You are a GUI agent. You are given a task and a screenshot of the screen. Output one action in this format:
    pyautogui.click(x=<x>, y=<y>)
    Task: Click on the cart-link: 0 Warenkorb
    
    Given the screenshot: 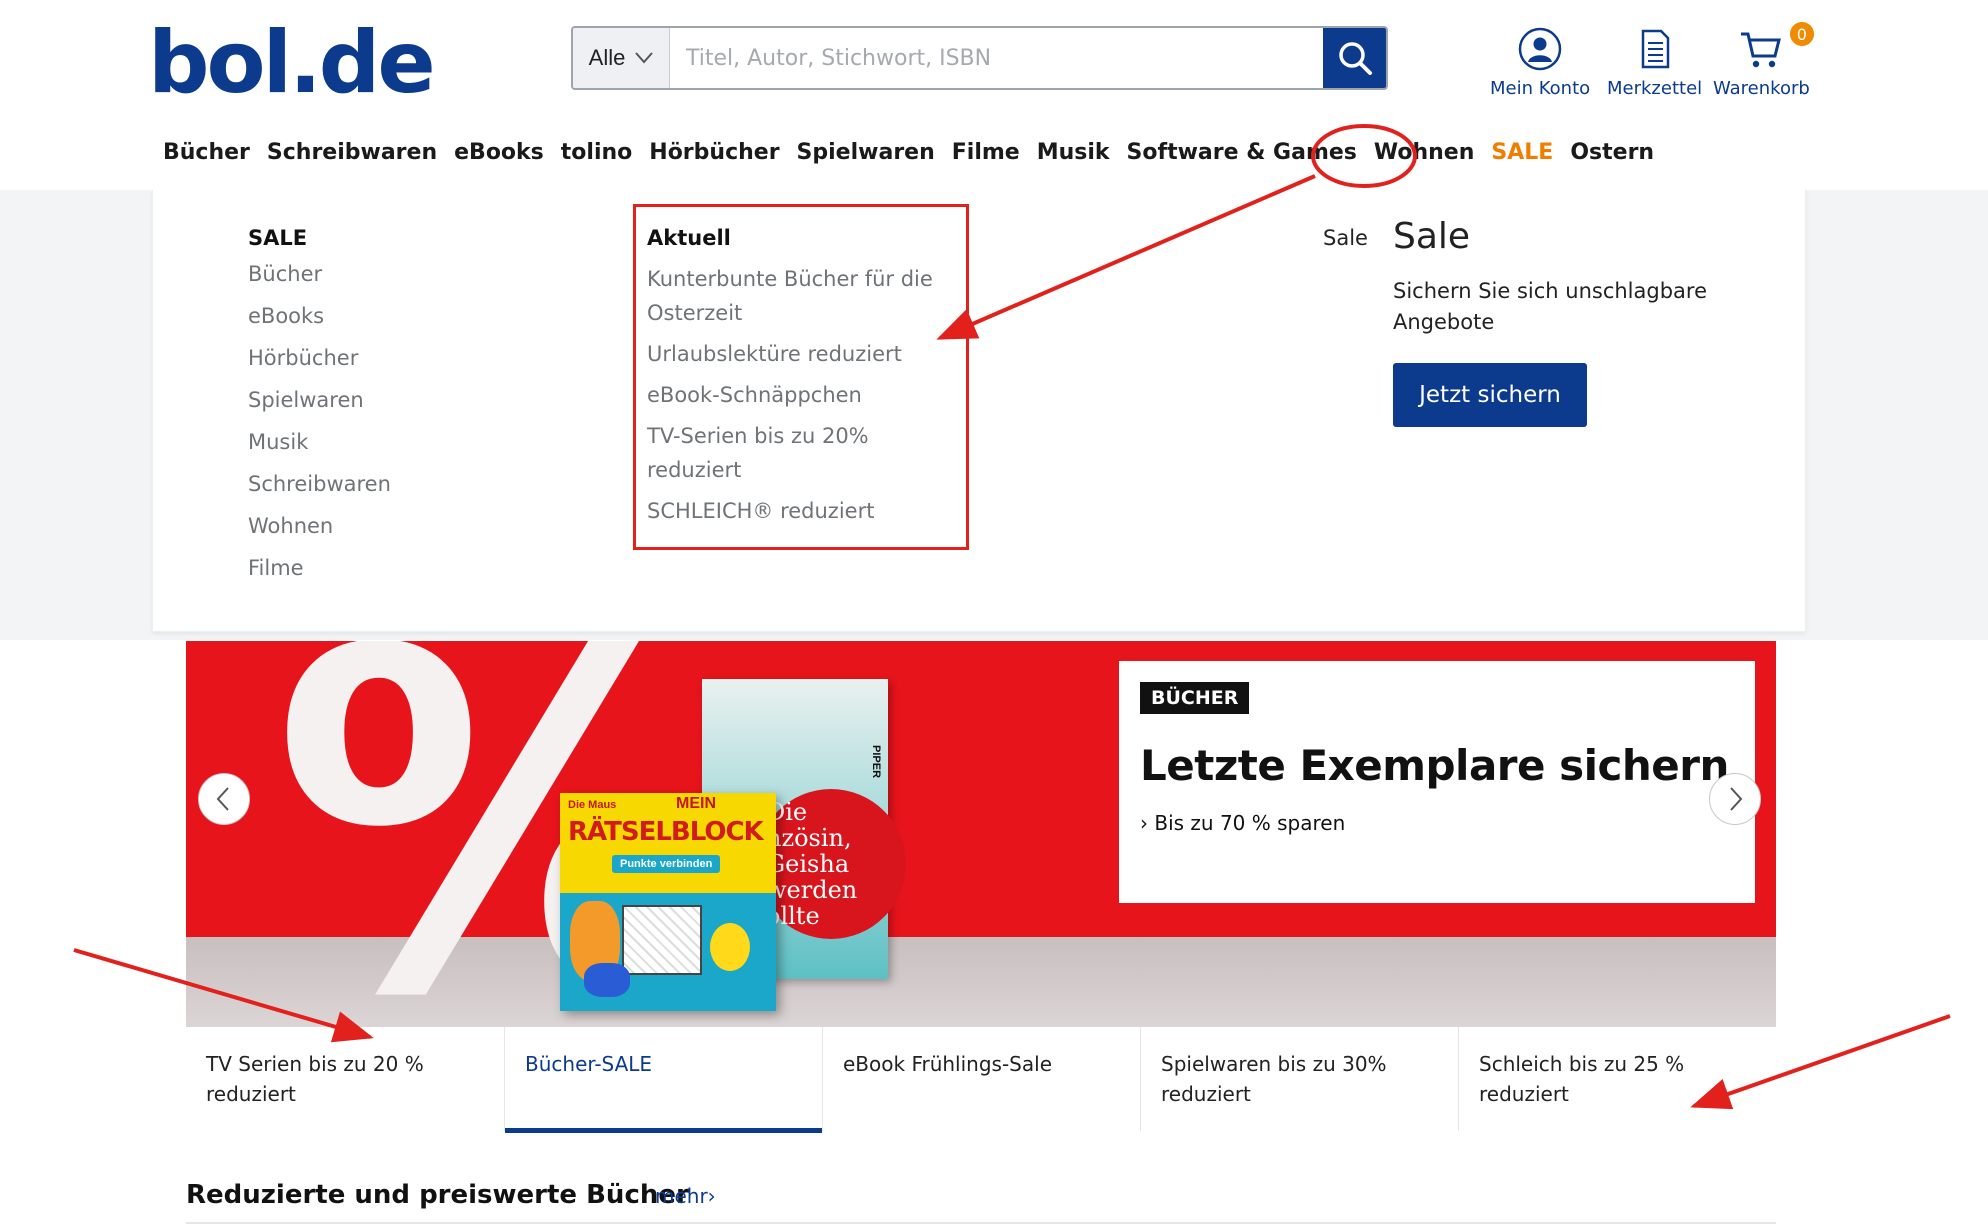 What is the action you would take?
    pyautogui.click(x=1763, y=60)
    